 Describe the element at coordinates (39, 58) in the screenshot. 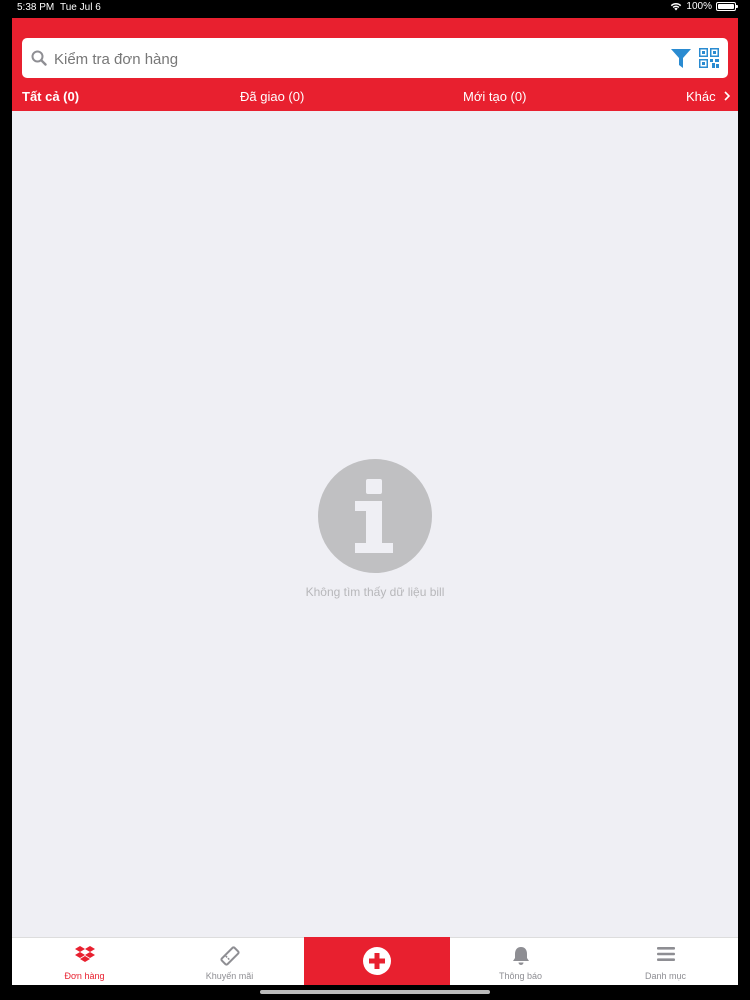

I see `search-icon` at that location.